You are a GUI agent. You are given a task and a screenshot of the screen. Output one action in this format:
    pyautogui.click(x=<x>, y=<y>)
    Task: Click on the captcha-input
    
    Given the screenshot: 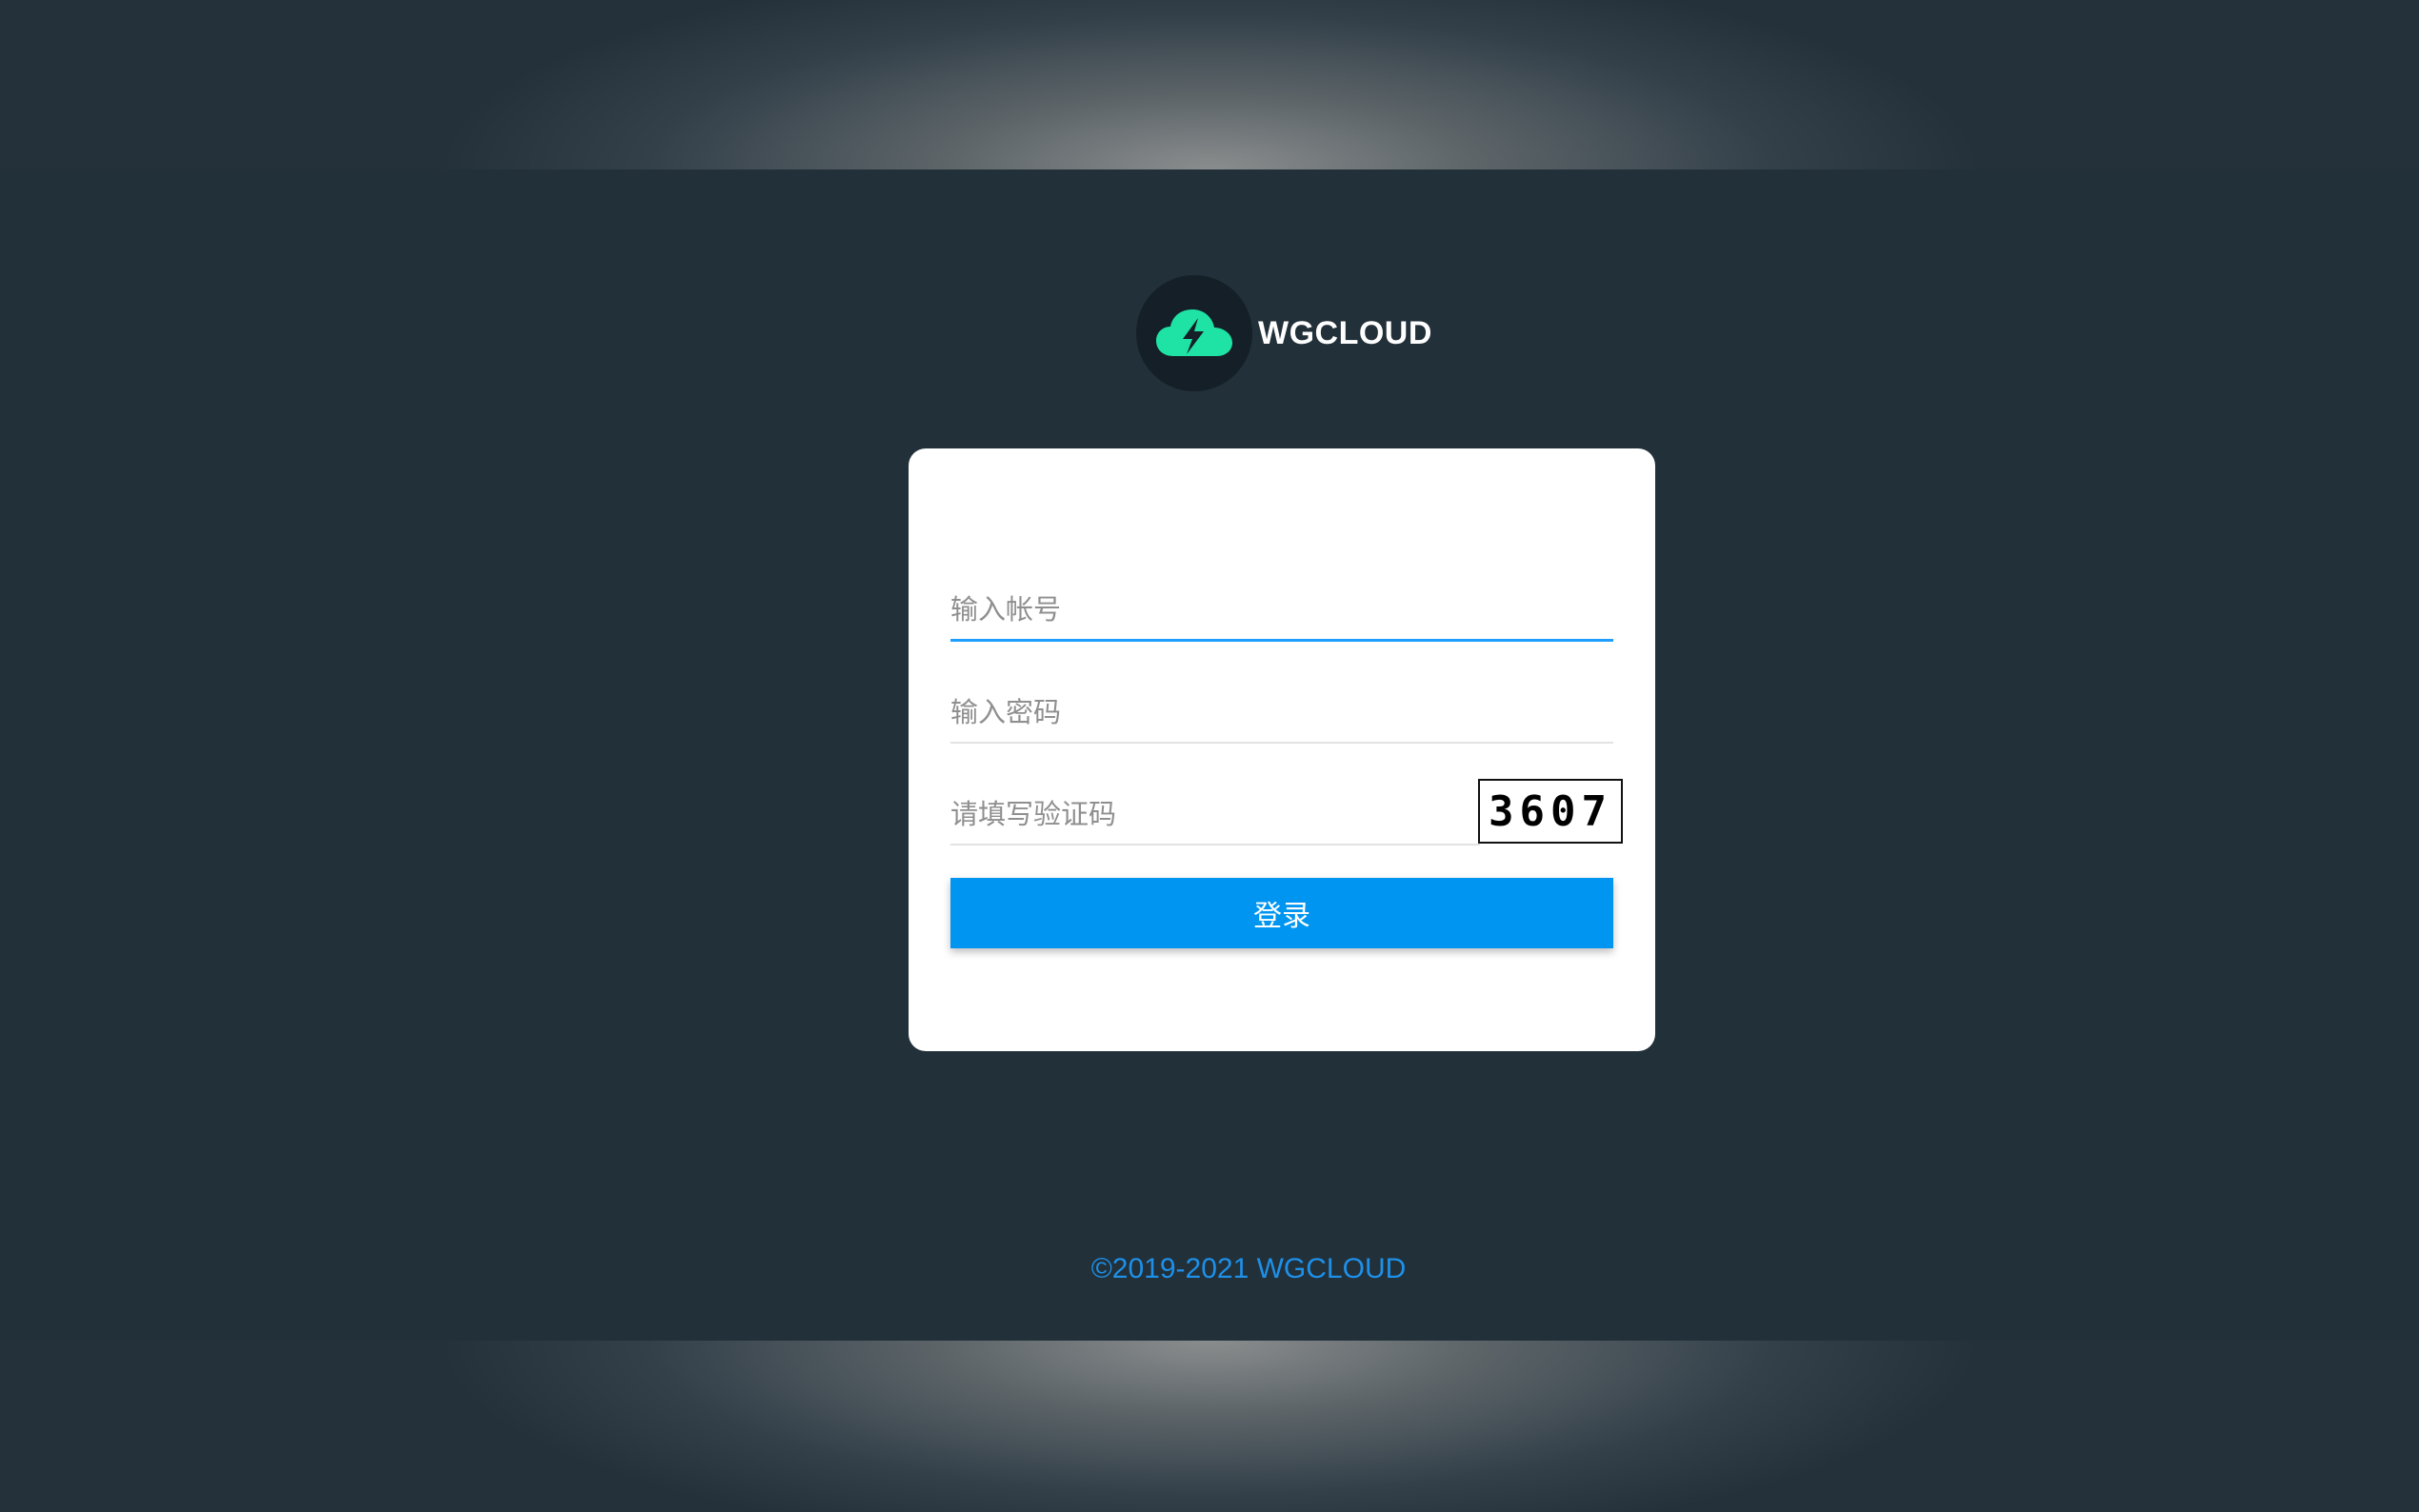 What is the action you would take?
    pyautogui.click(x=1215, y=815)
    